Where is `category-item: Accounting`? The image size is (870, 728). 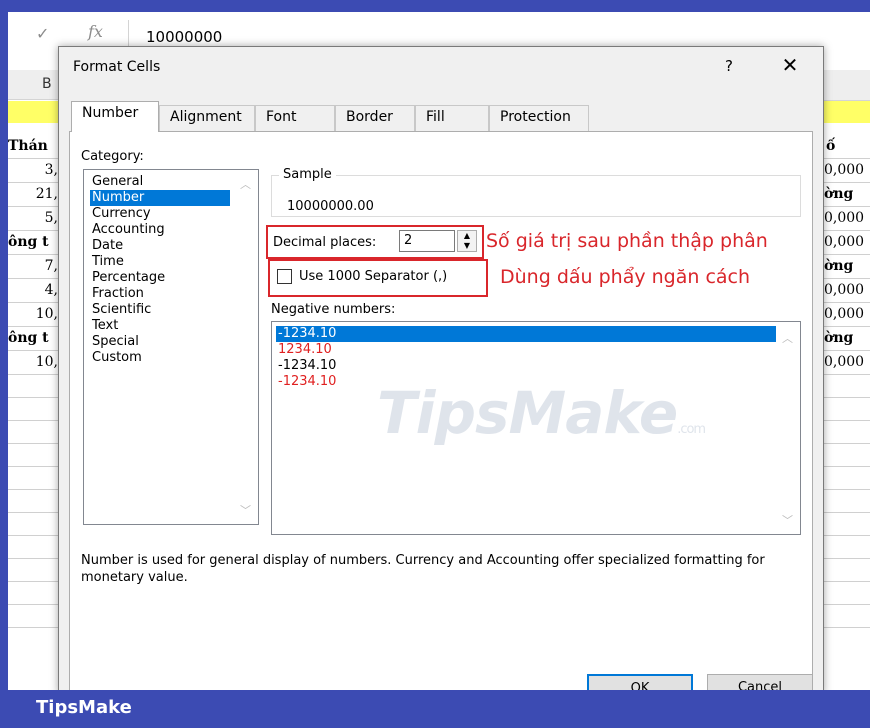
category-item: Accounting is located at coordinates (128, 230).